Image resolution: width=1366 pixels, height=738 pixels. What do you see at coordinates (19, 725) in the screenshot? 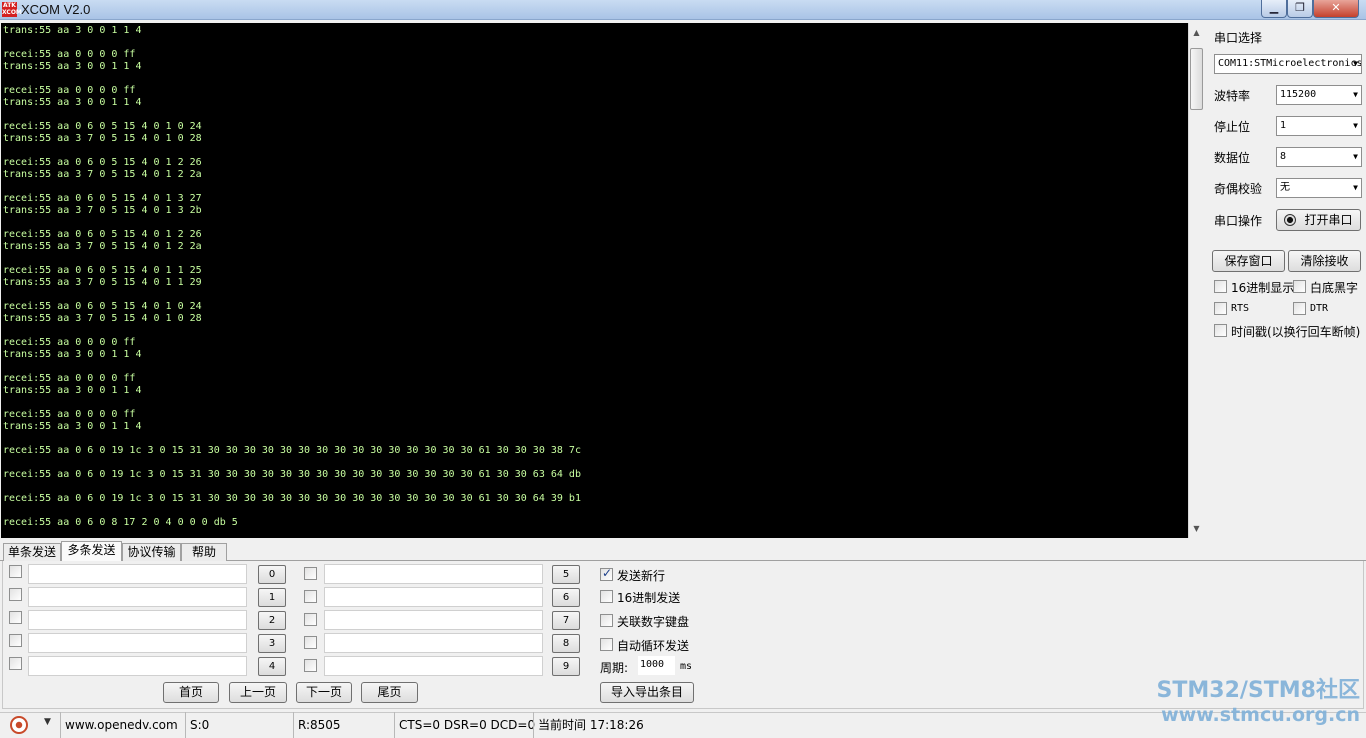
I see `gear-icon` at bounding box center [19, 725].